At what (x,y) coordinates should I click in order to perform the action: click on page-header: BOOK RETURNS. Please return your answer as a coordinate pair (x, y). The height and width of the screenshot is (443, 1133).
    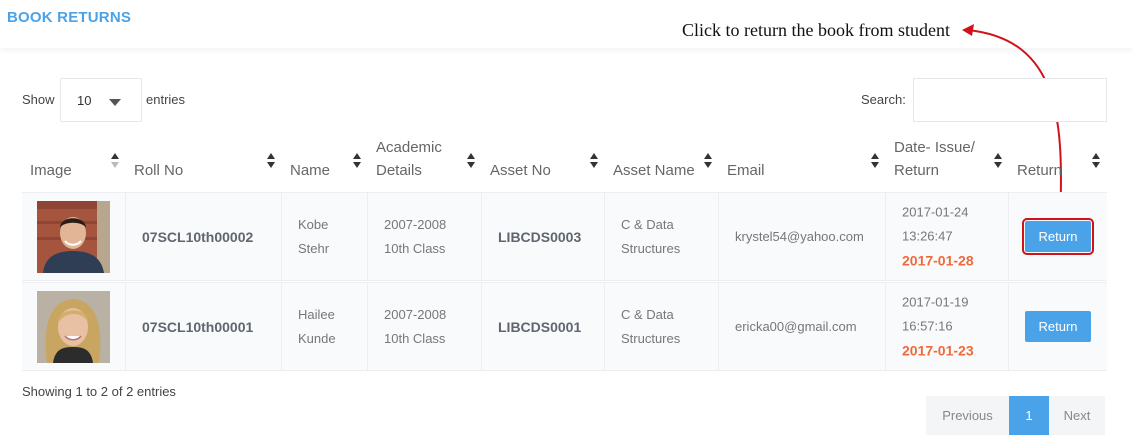
    Looking at the image, I should click on (566, 24).